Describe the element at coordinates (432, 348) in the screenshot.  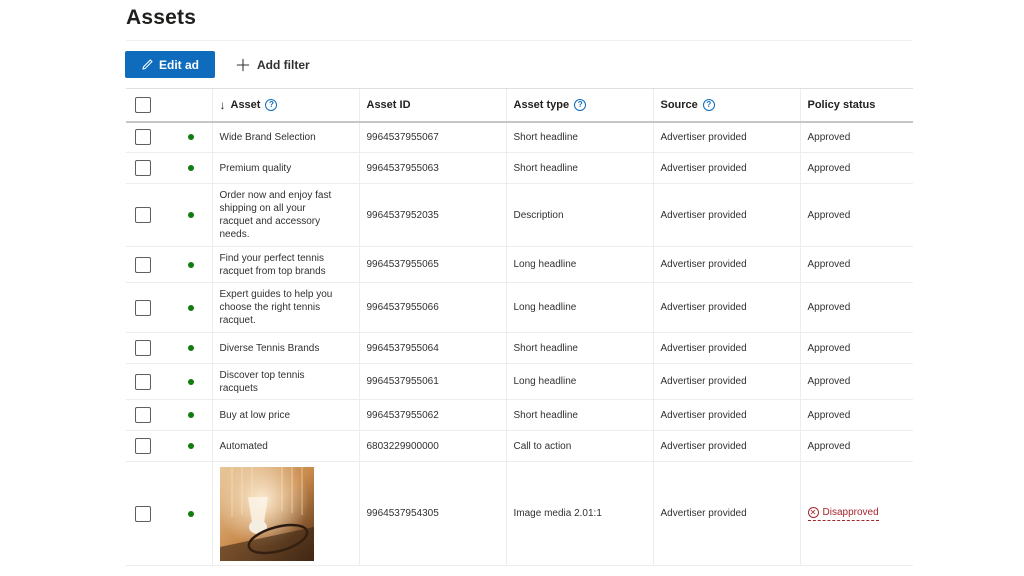
I see `asset-id-cell: 9964537955064` at that location.